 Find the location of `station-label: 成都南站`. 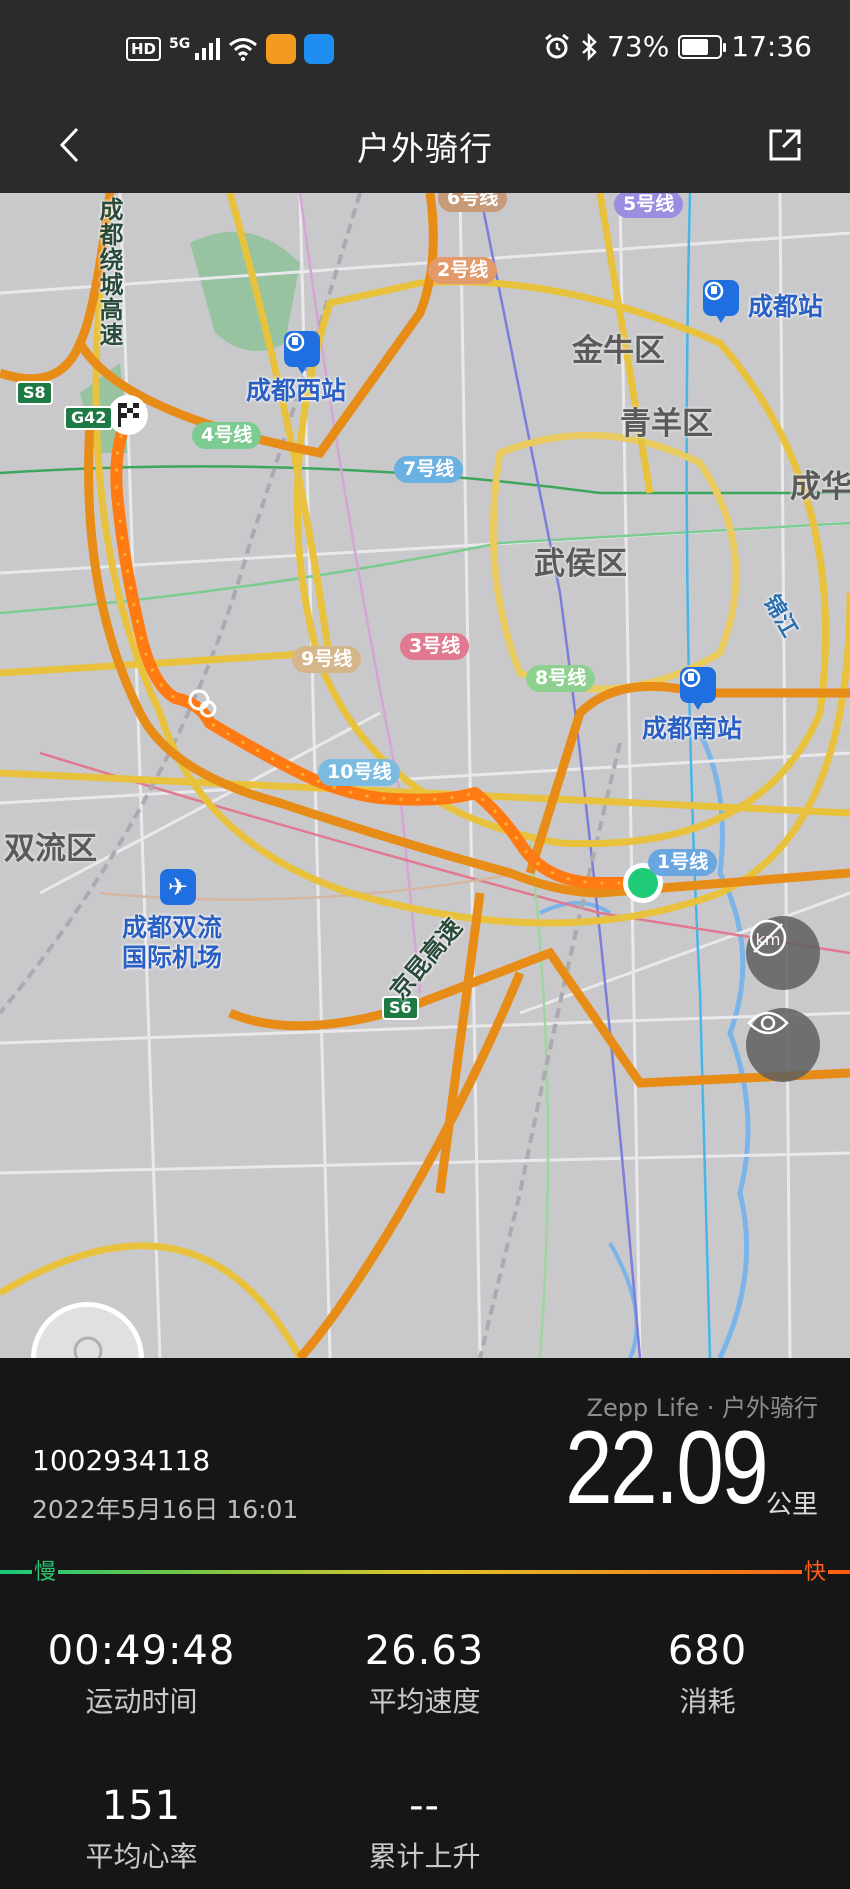

station-label: 成都南站 is located at coordinates (692, 728).